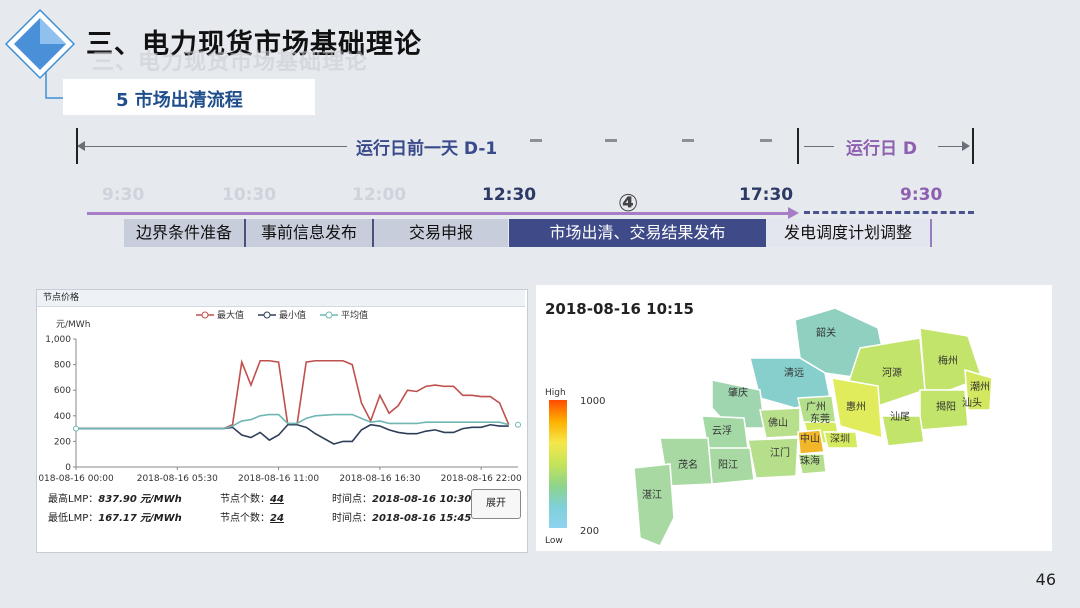 The width and height of the screenshot is (1080, 608). Describe the element at coordinates (848, 233) in the screenshot. I see `step-dispatch-adjust: 发电调度计划调整` at that location.